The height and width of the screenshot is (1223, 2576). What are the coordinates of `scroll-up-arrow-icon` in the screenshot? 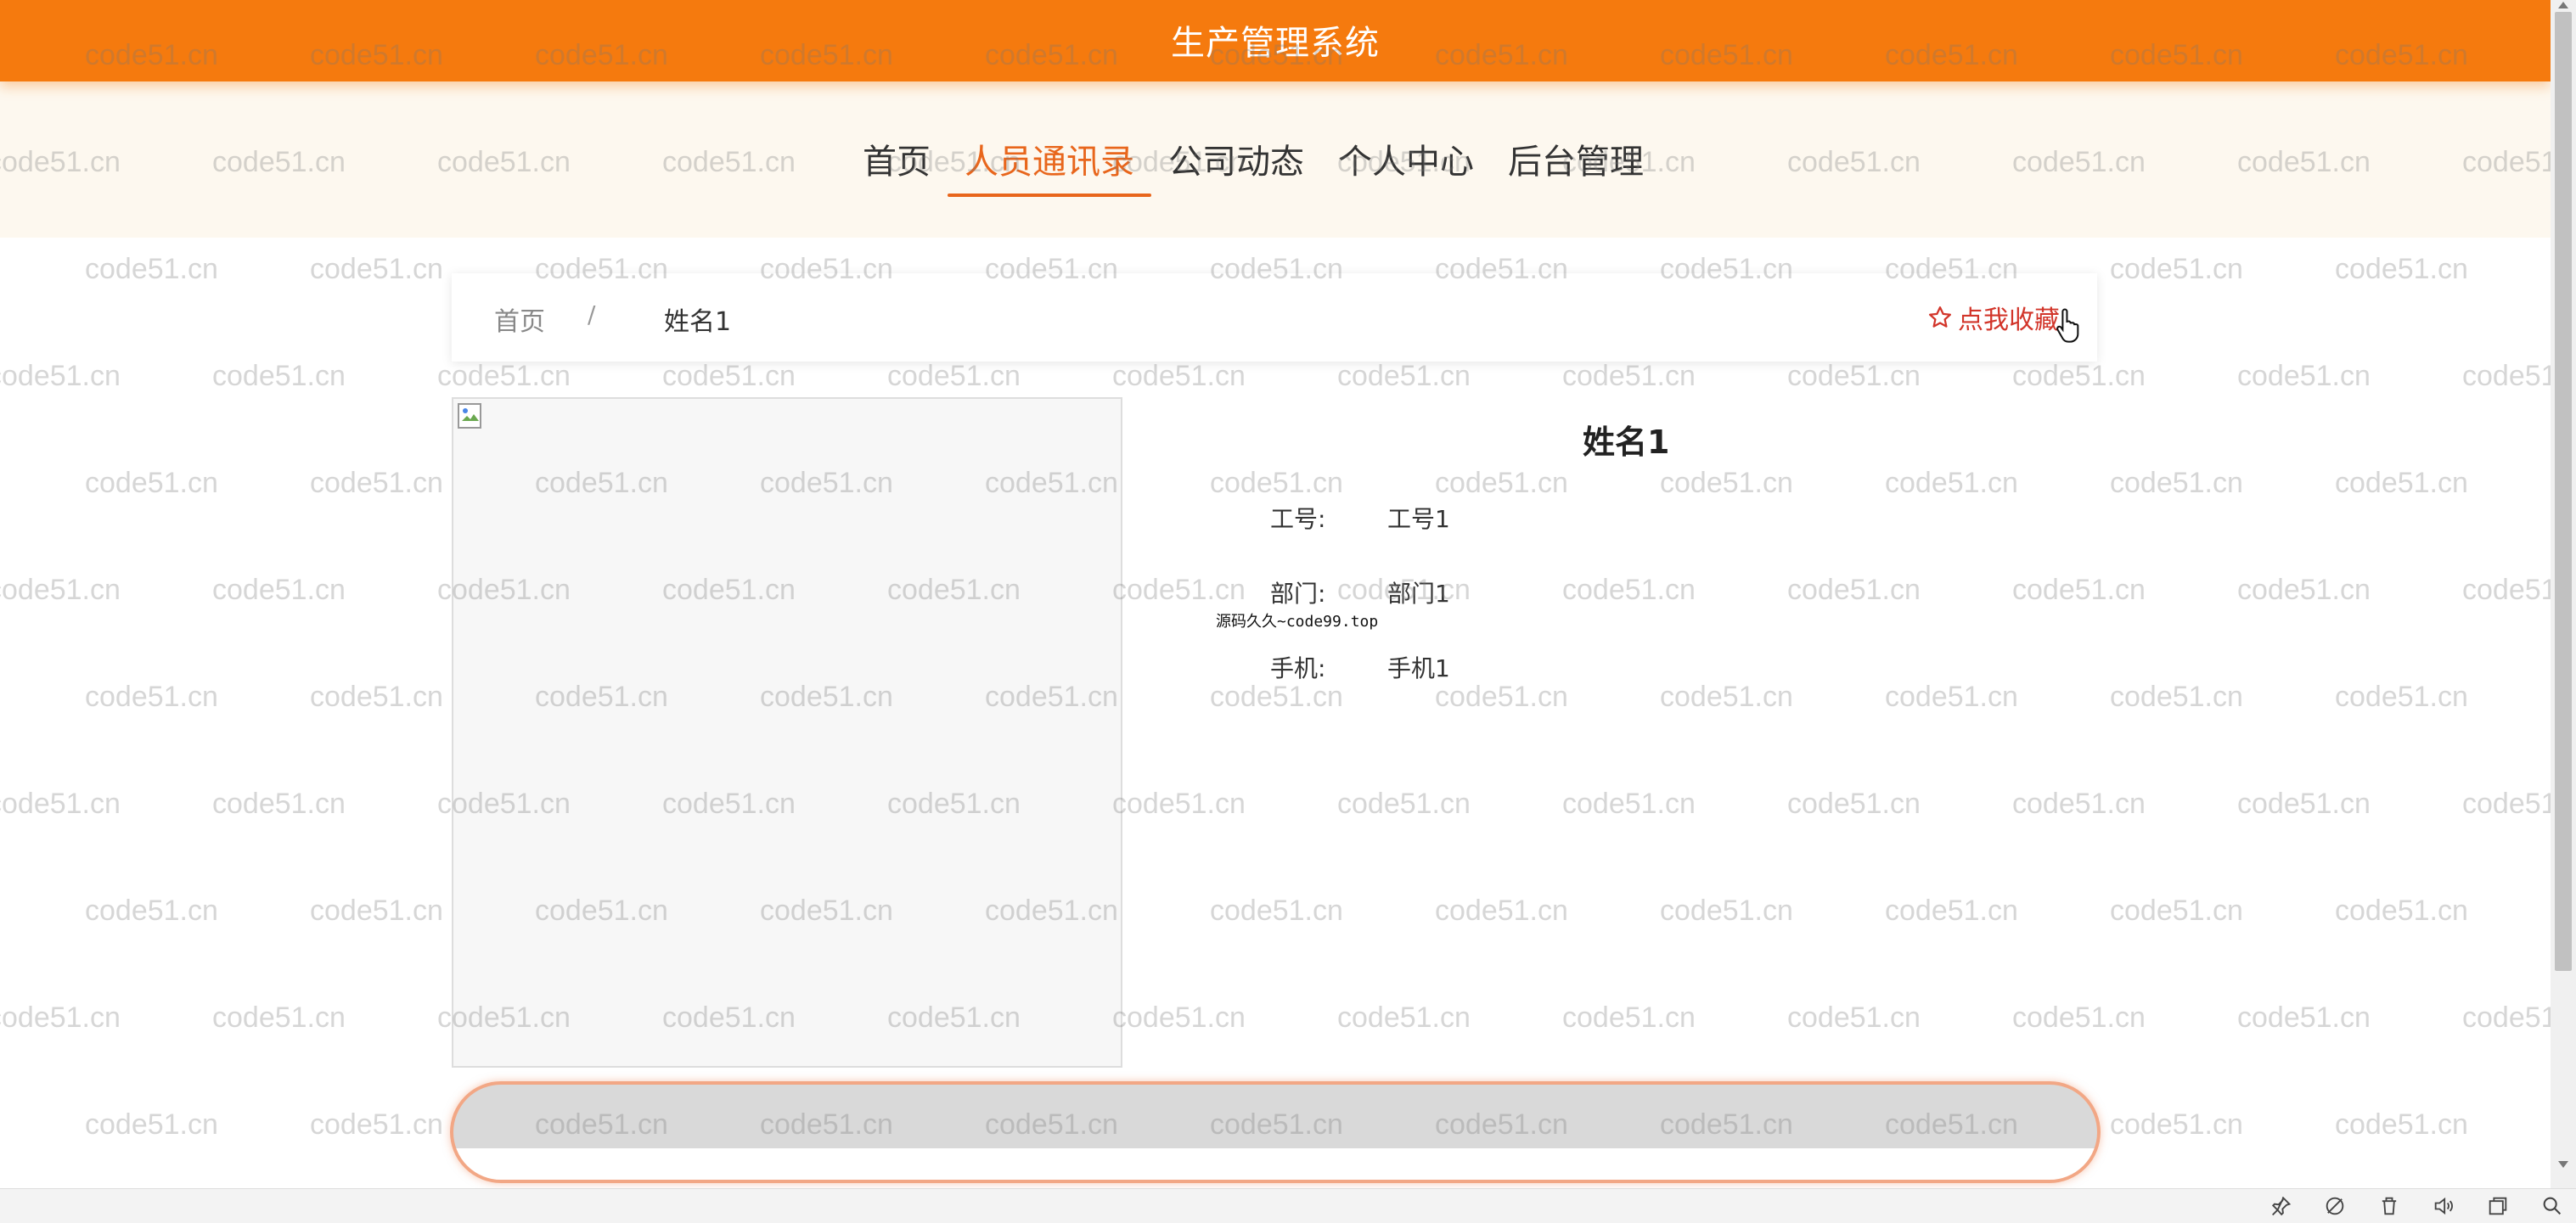 It's located at (2563, 5).